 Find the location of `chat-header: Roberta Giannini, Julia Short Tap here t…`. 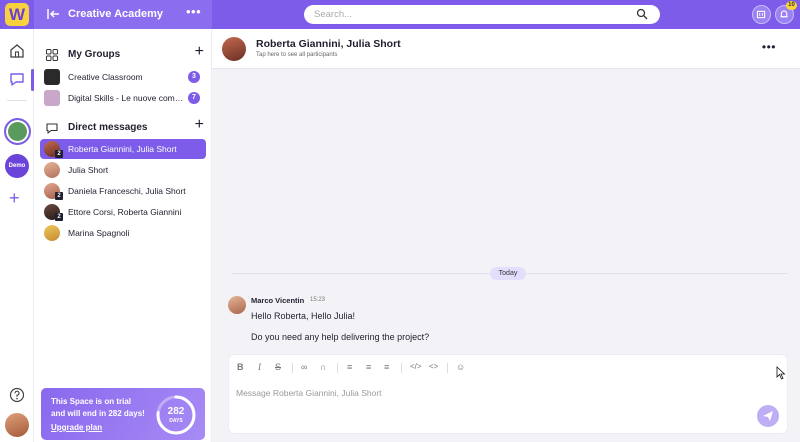

chat-header: Roberta Giannini, Julia Short Tap here t… is located at coordinates (506, 49).